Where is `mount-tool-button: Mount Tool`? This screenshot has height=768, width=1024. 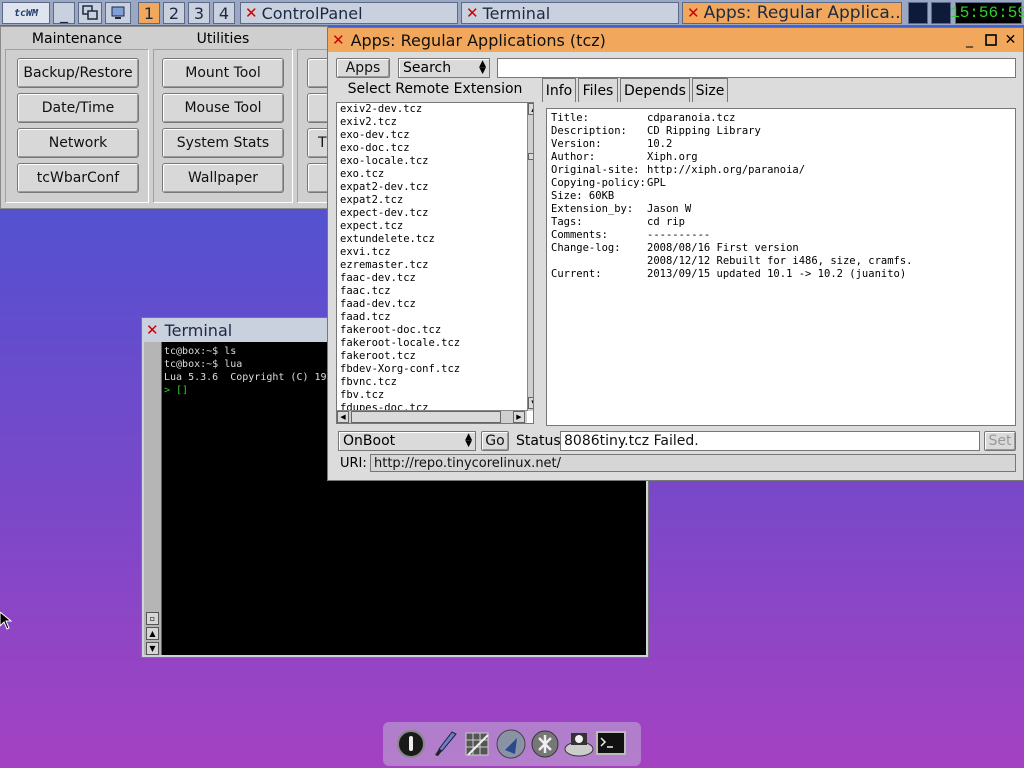 mount-tool-button: Mount Tool is located at coordinates (223, 73).